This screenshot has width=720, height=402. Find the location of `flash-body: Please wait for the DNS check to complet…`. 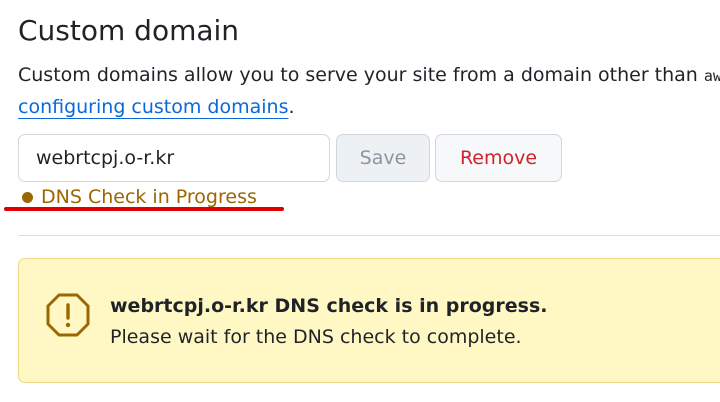

flash-body: Please wait for the DNS check to complet… is located at coordinates (316, 337).